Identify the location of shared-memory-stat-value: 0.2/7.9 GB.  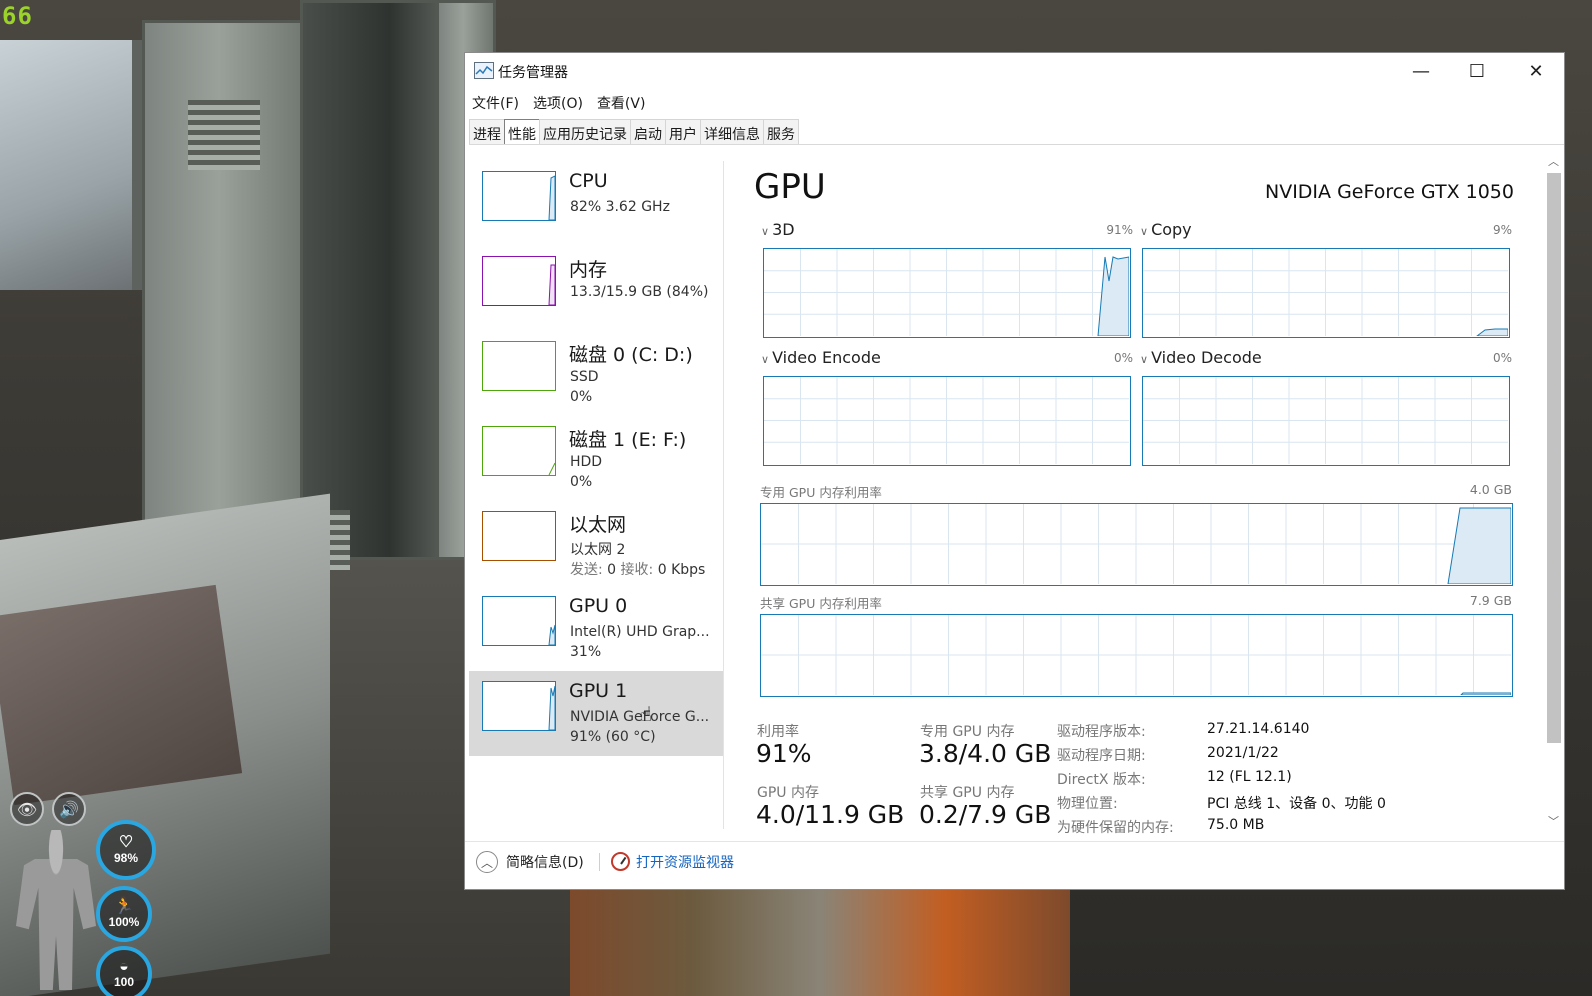
(985, 814).